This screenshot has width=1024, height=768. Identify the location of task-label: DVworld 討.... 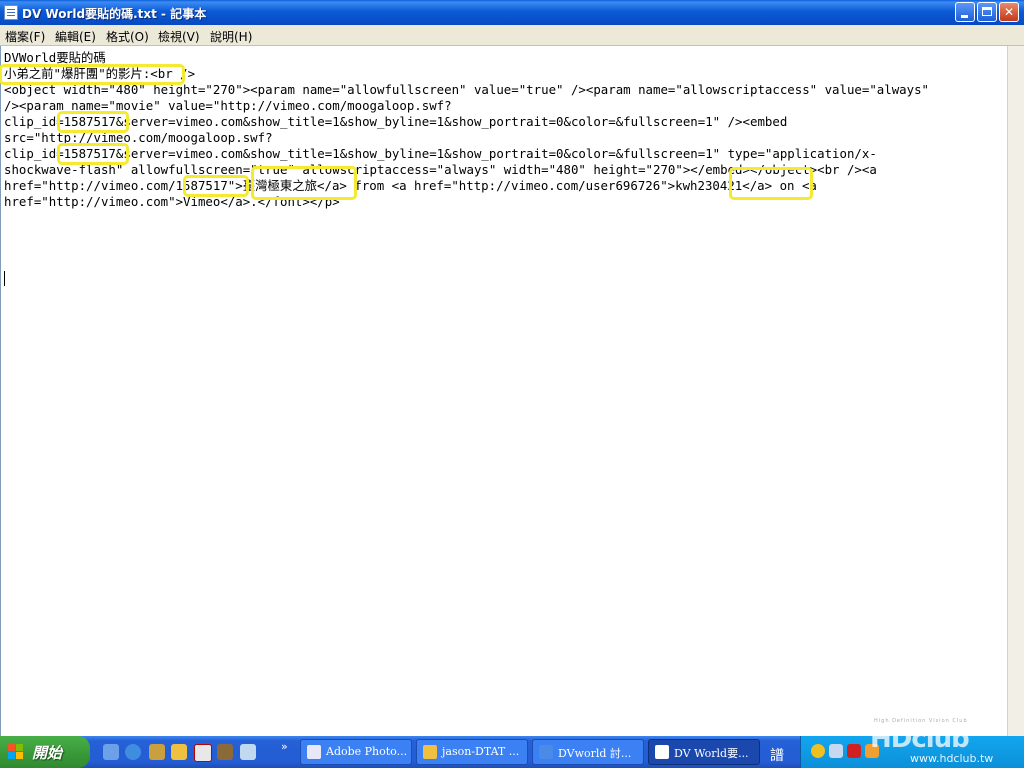
(595, 753).